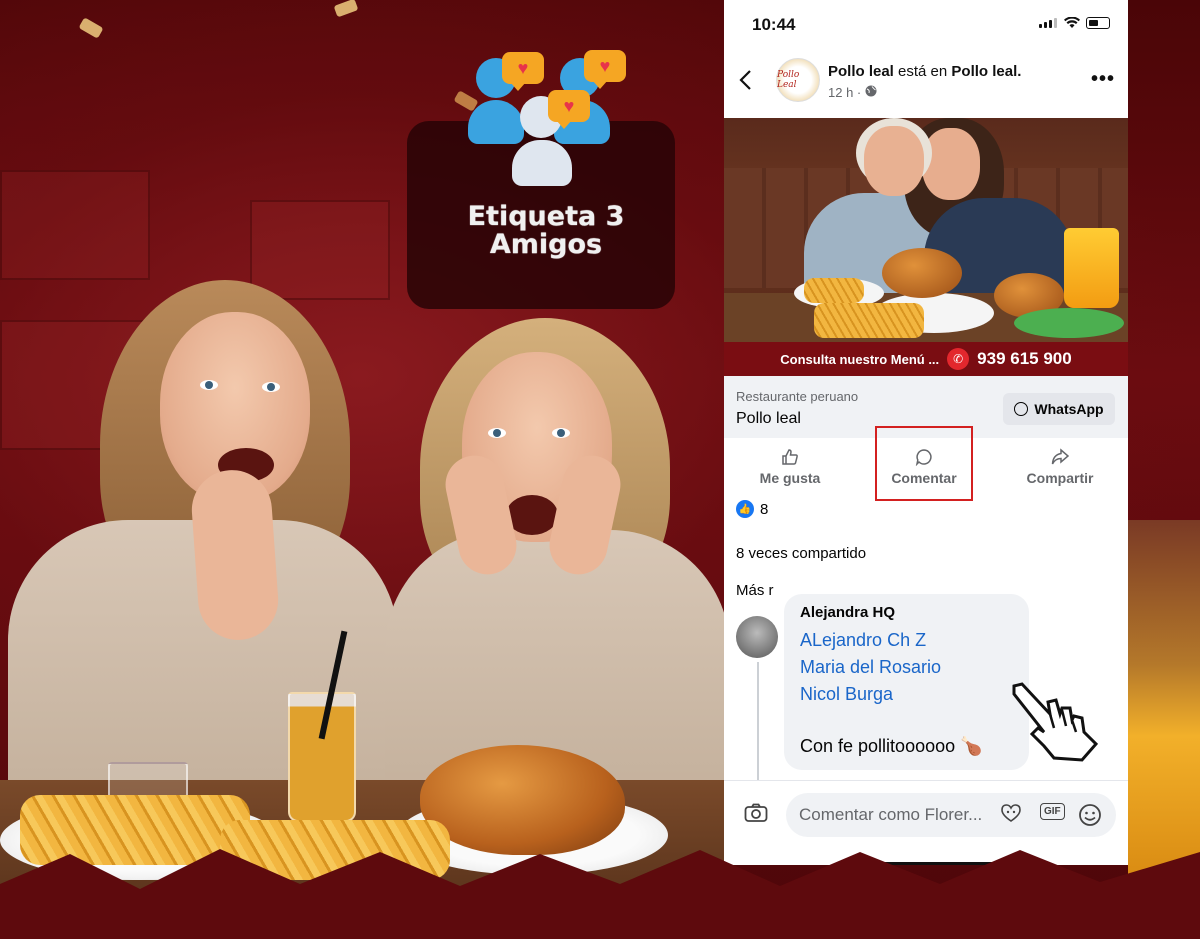  I want to click on page-avatar: Pollo Leal, so click(798, 80).